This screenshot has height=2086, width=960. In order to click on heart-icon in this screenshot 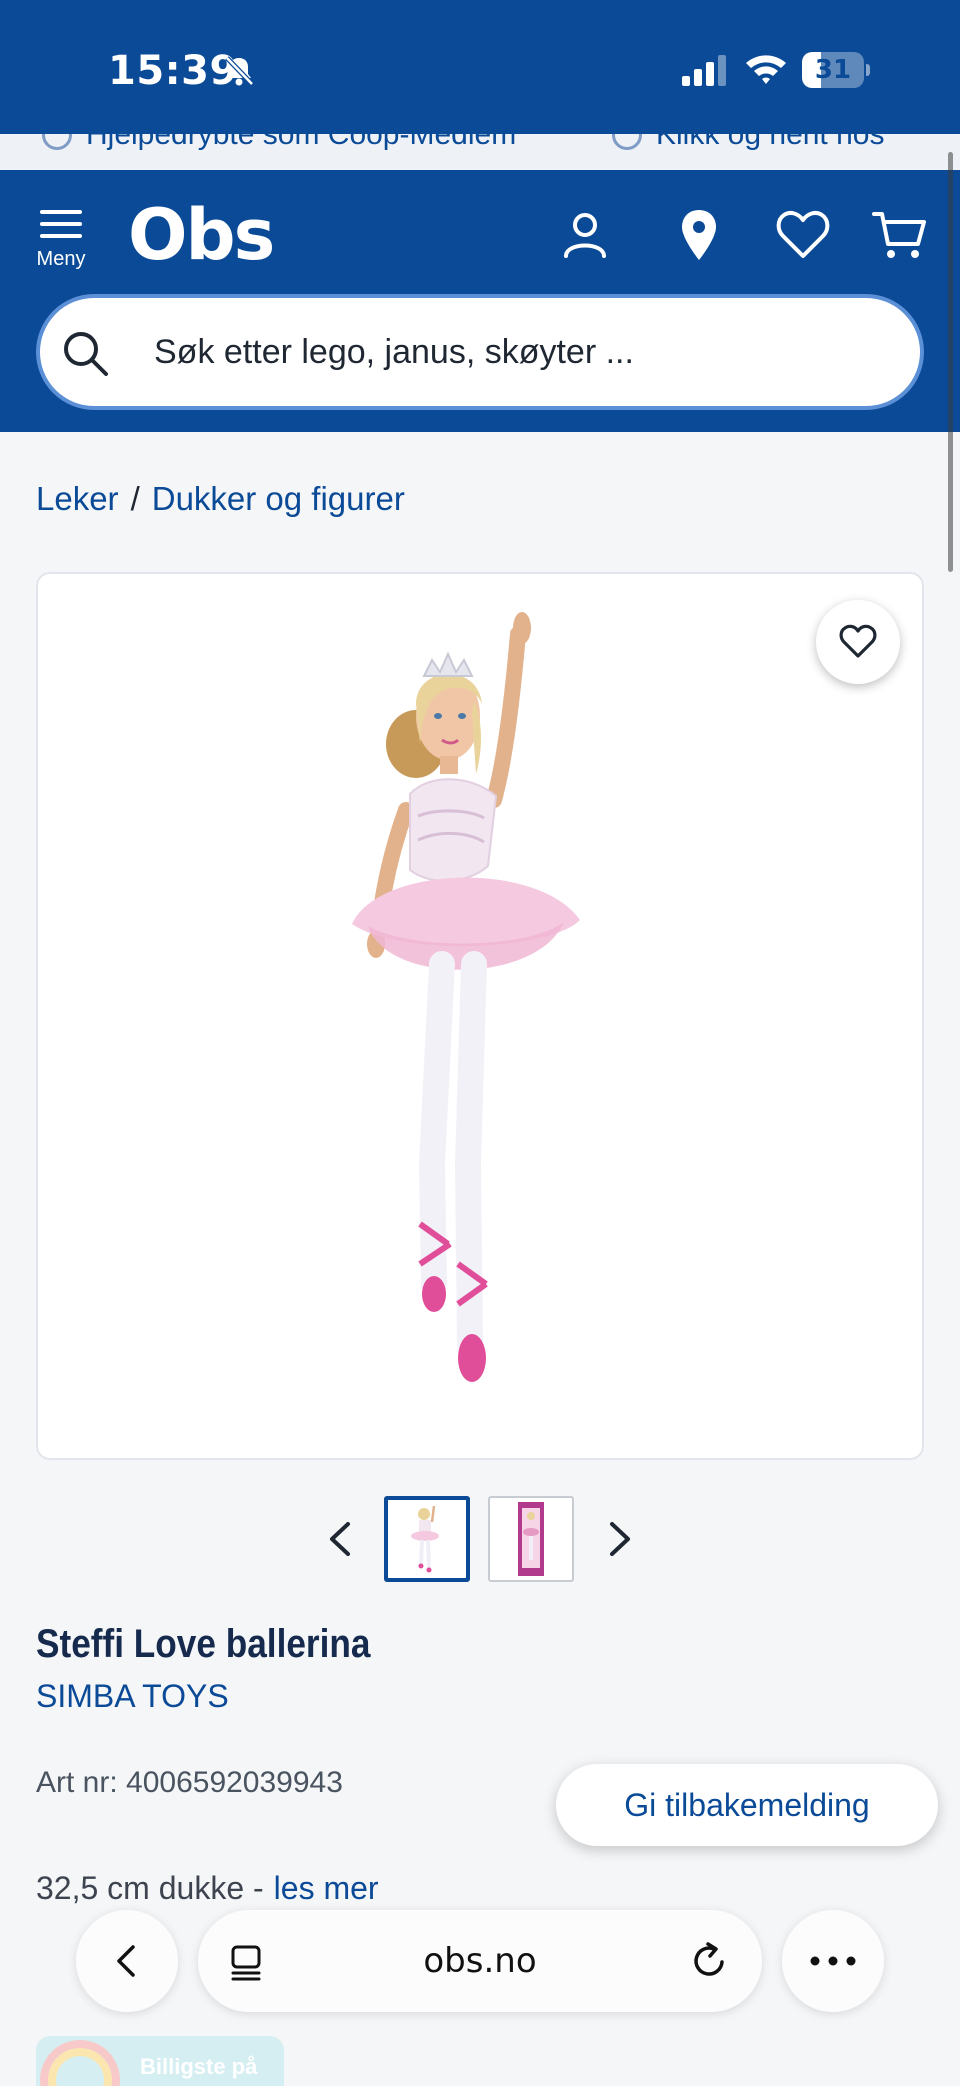, I will do `click(858, 641)`.